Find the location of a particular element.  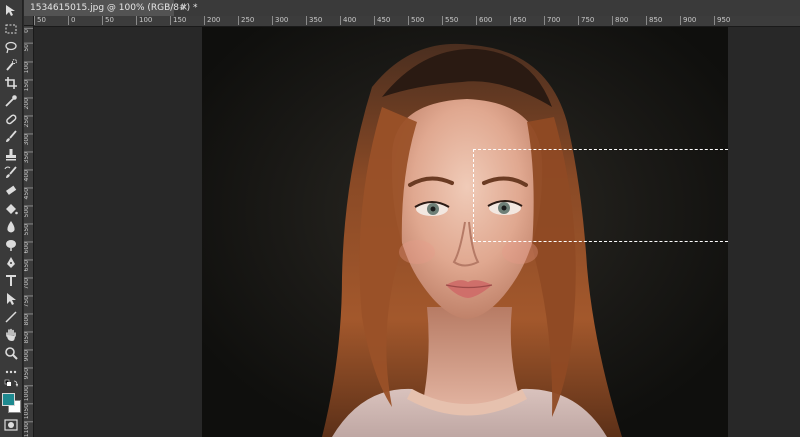

path-selection-icon is located at coordinates (11, 299).